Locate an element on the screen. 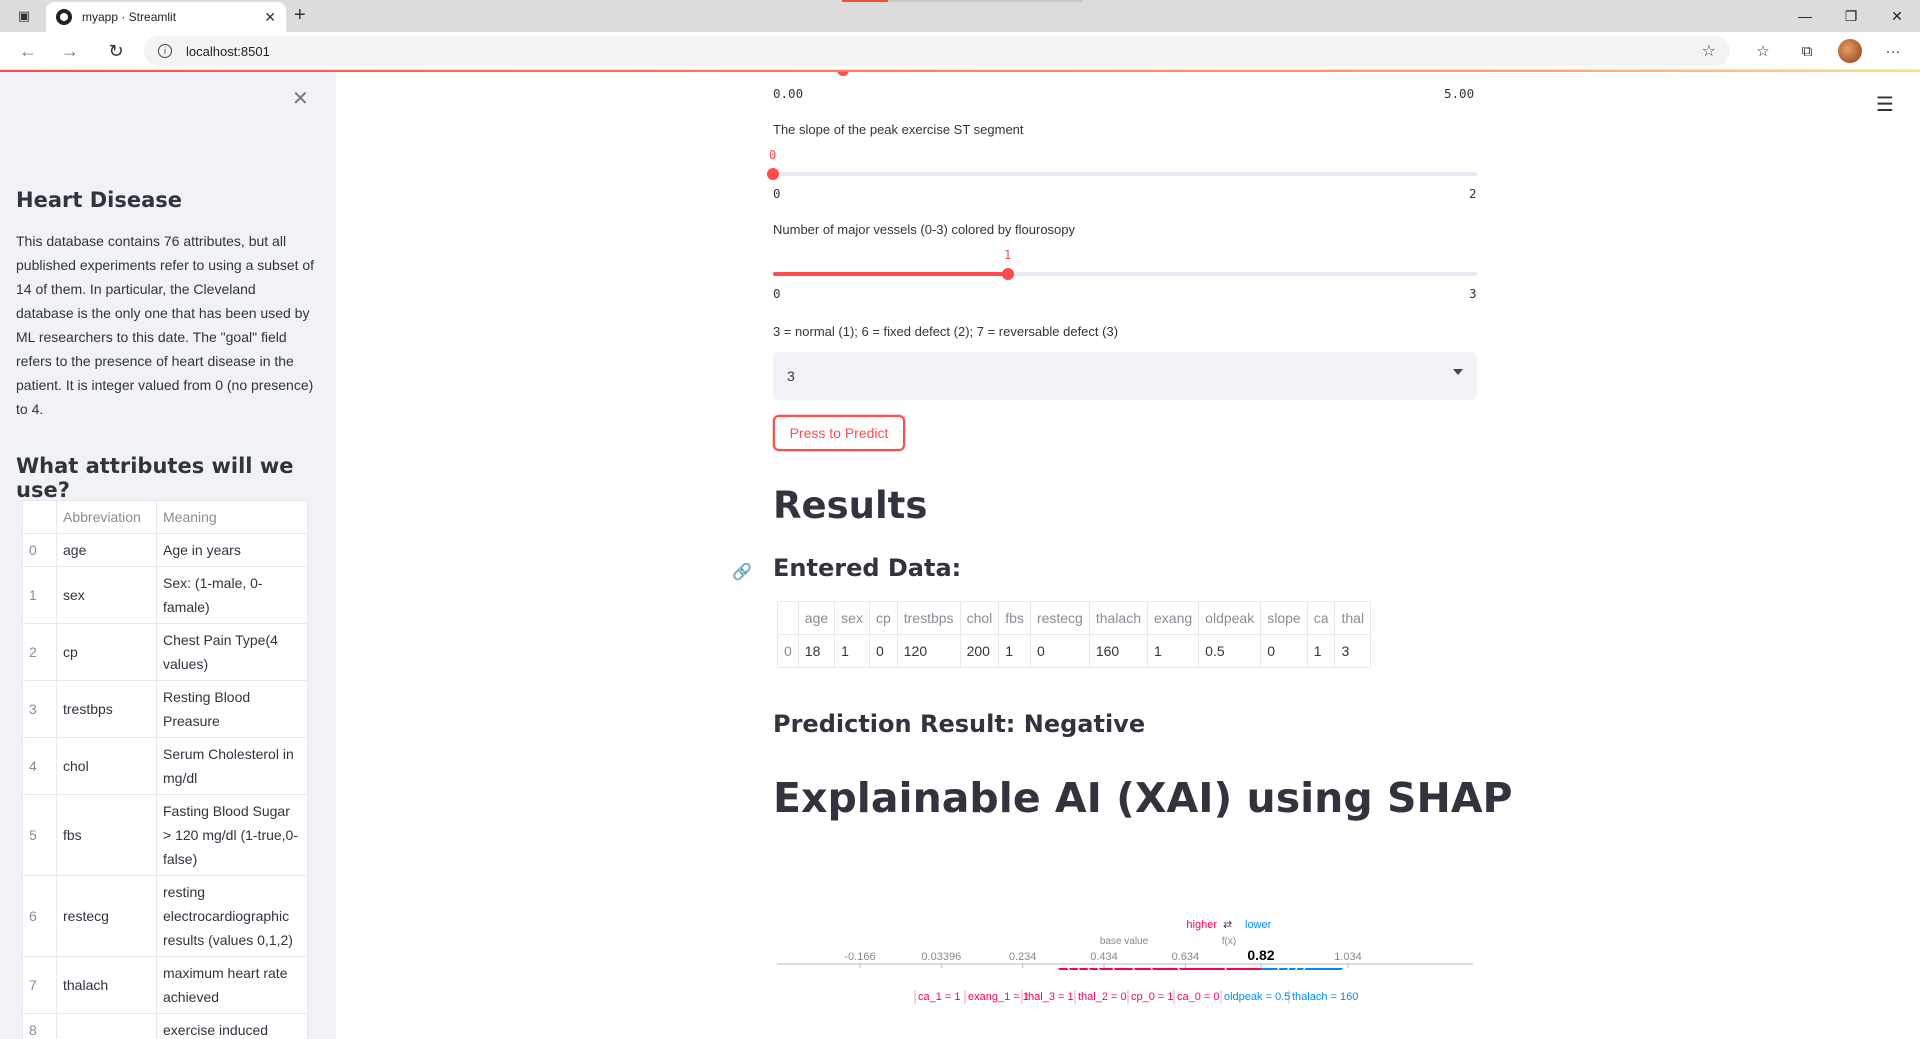 Image resolution: width=1920 pixels, height=1039 pixels. slope-slider-value: 0 is located at coordinates (773, 155).